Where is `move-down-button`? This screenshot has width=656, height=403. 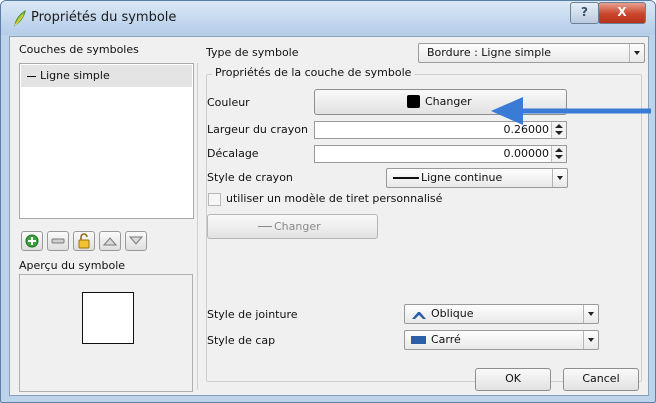 move-down-button is located at coordinates (136, 241).